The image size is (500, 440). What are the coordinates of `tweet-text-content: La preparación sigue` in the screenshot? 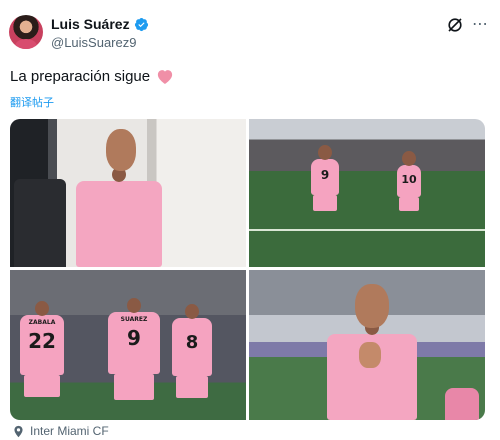 It's located at (80, 76).